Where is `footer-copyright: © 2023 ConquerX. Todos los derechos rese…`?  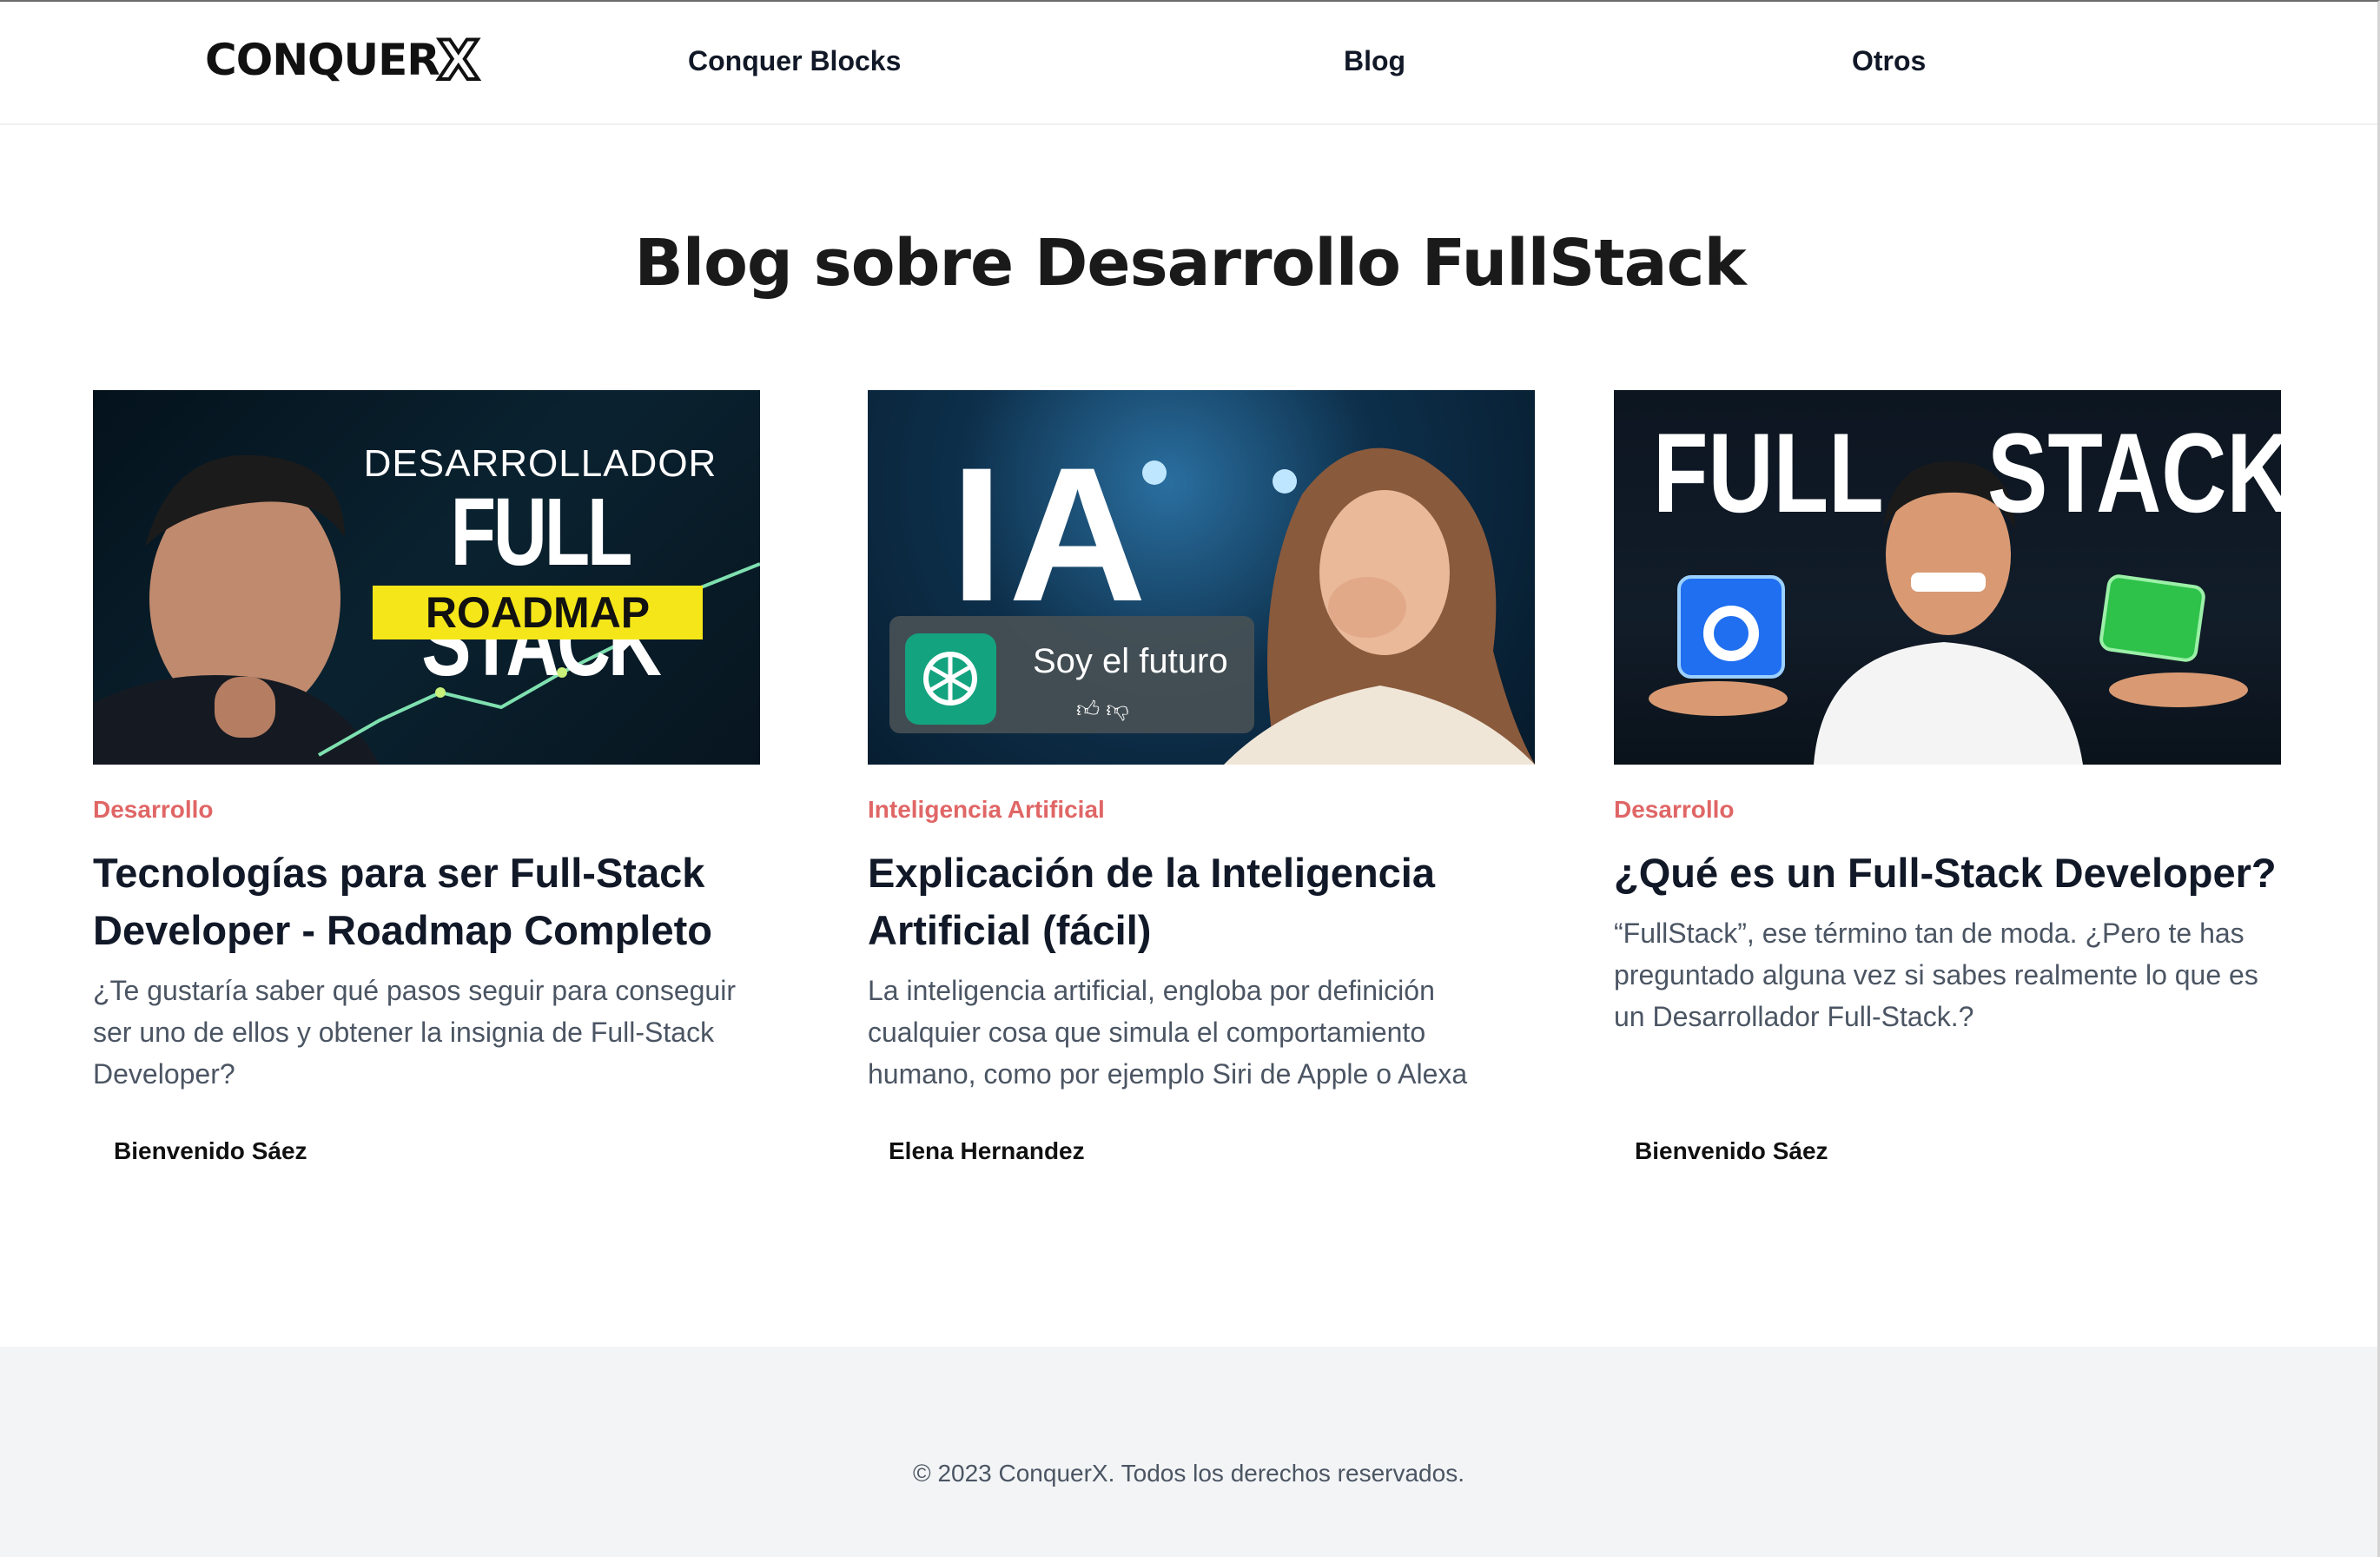 footer-copyright: © 2023 ConquerX. Todos los derechos rese… is located at coordinates (1188, 1473).